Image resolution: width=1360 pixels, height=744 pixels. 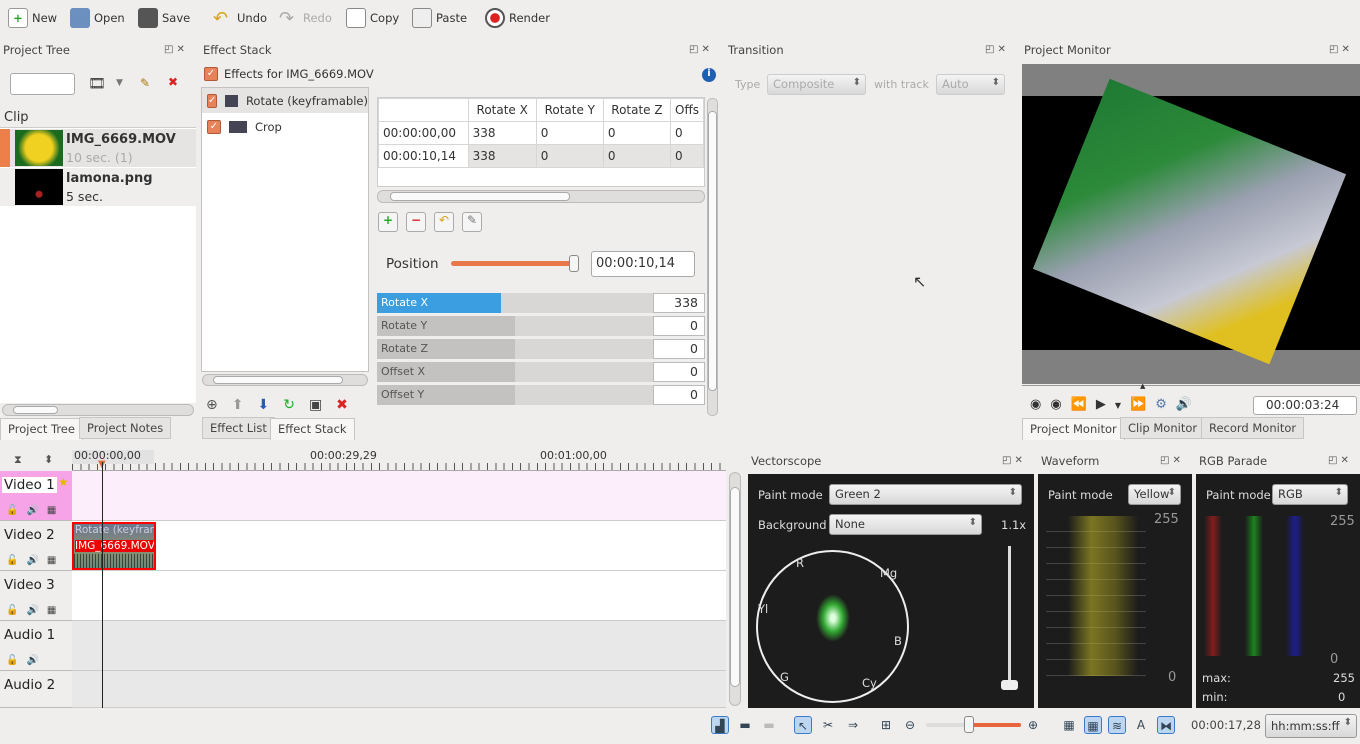 What do you see at coordinates (238, 428) in the screenshot?
I see `tab-effect-list: Effect List` at bounding box center [238, 428].